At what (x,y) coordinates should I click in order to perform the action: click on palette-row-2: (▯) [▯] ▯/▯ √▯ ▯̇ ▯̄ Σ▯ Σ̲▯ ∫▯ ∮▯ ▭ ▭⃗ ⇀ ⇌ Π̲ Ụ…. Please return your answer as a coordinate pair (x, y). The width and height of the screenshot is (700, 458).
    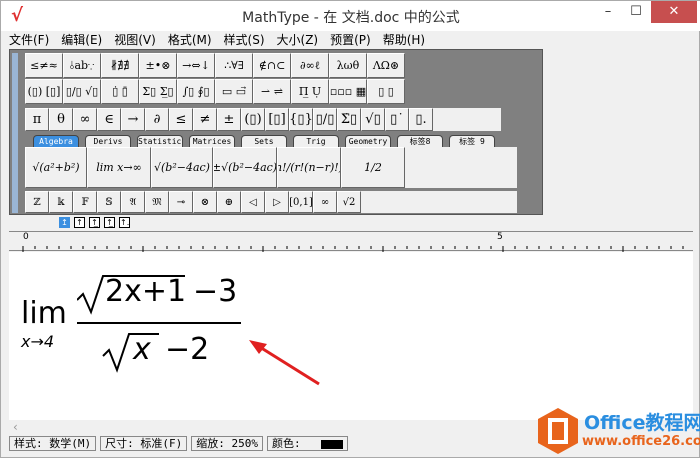
    Looking at the image, I should click on (215, 91).